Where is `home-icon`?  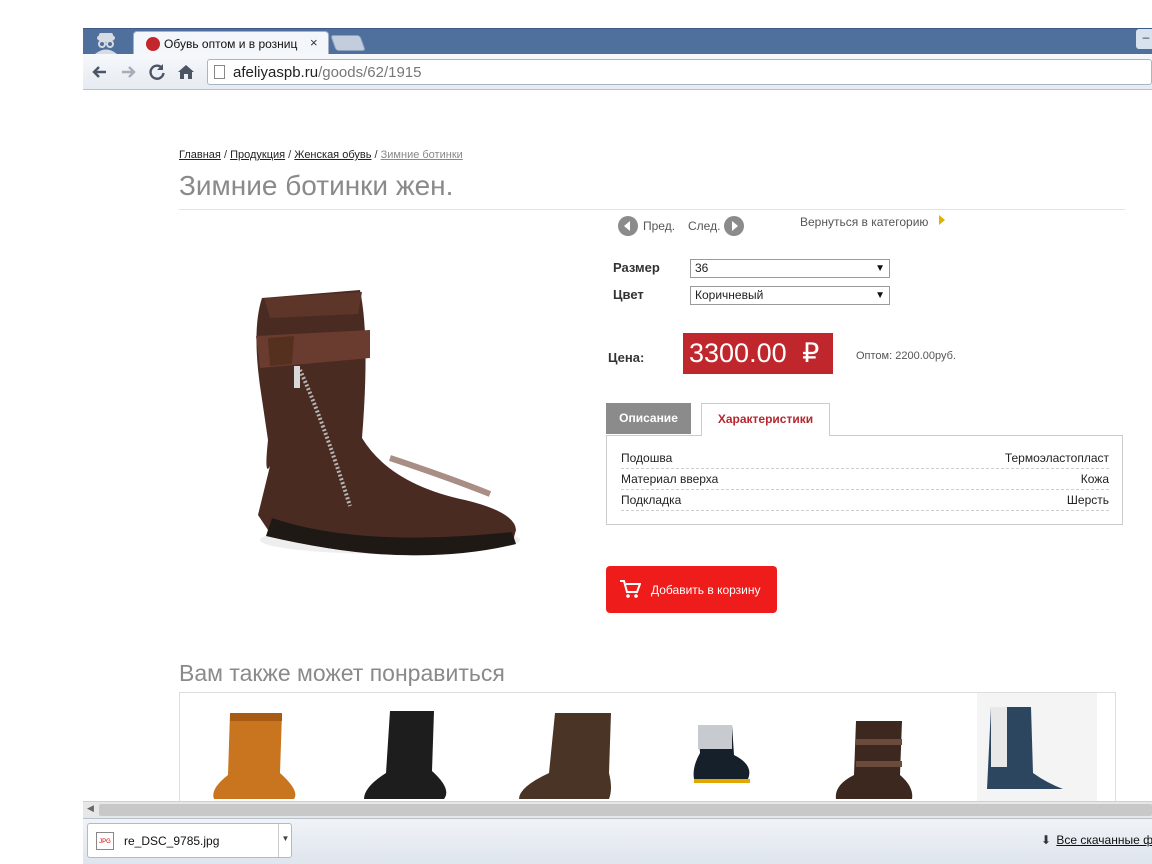
home-icon is located at coordinates (186, 72).